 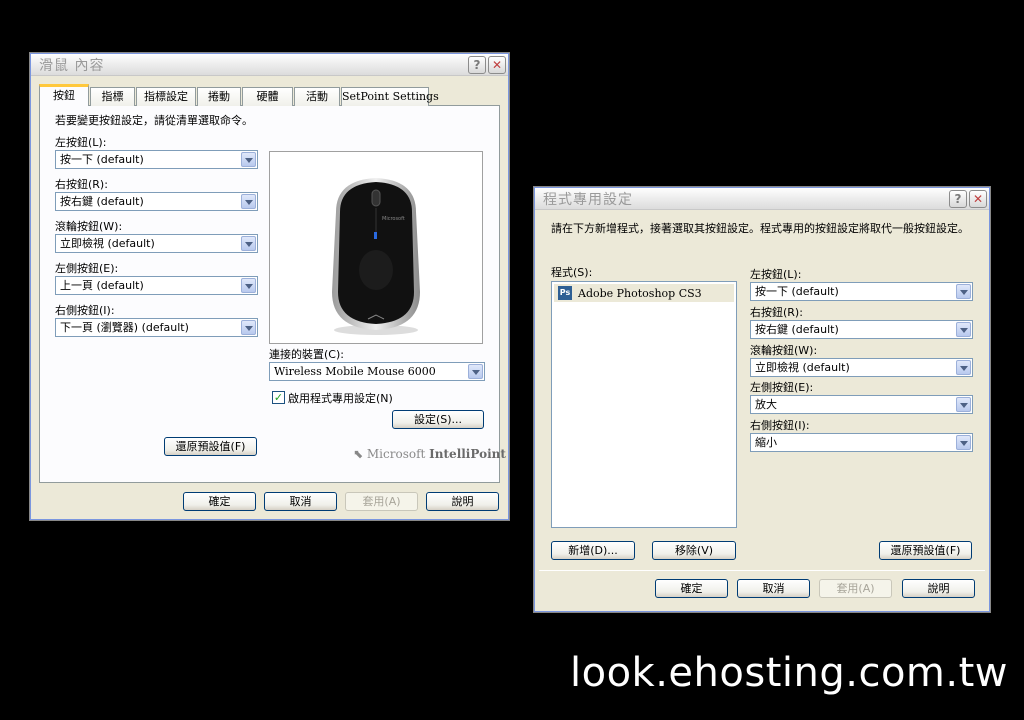 I want to click on connected-device-select: Wireless Mobile Mouse 6000, so click(x=377, y=371).